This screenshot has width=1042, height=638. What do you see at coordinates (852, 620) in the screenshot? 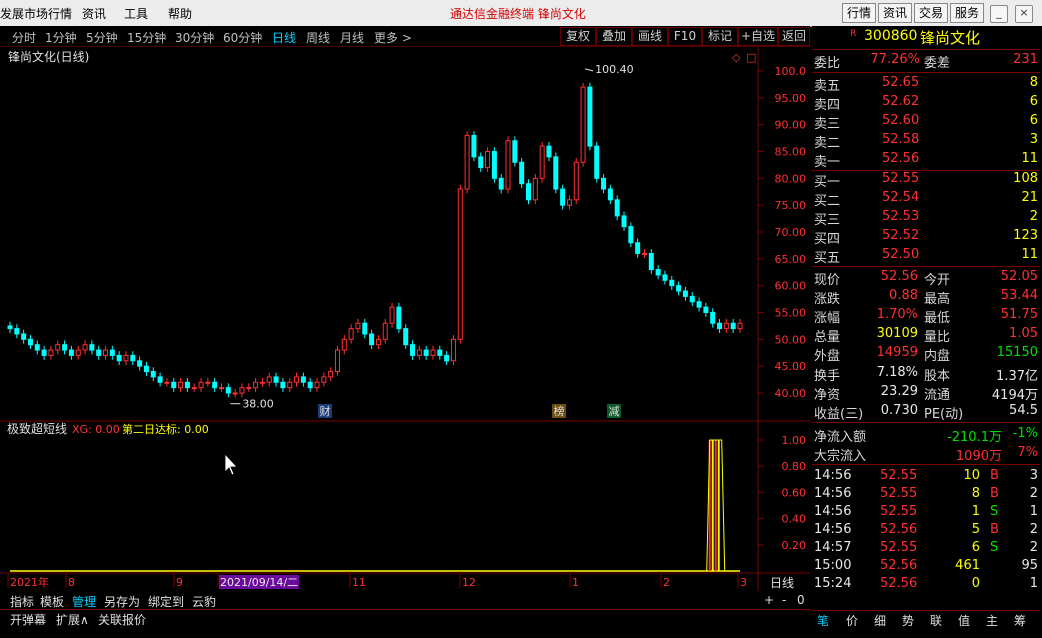
I see `tab-jia: 价` at bounding box center [852, 620].